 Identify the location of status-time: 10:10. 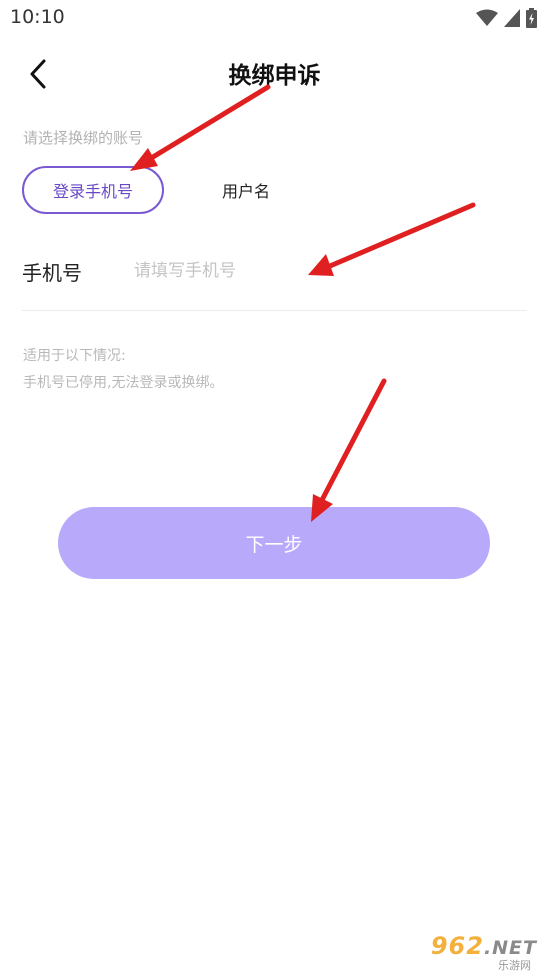
(37, 17).